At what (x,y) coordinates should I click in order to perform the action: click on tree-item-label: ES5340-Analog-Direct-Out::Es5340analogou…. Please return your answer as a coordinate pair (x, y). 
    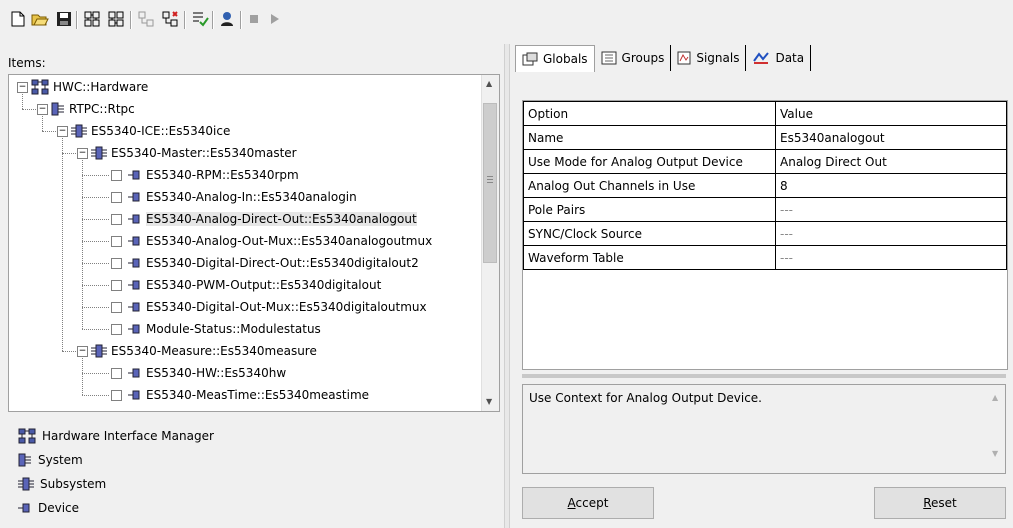
    Looking at the image, I should click on (281, 219).